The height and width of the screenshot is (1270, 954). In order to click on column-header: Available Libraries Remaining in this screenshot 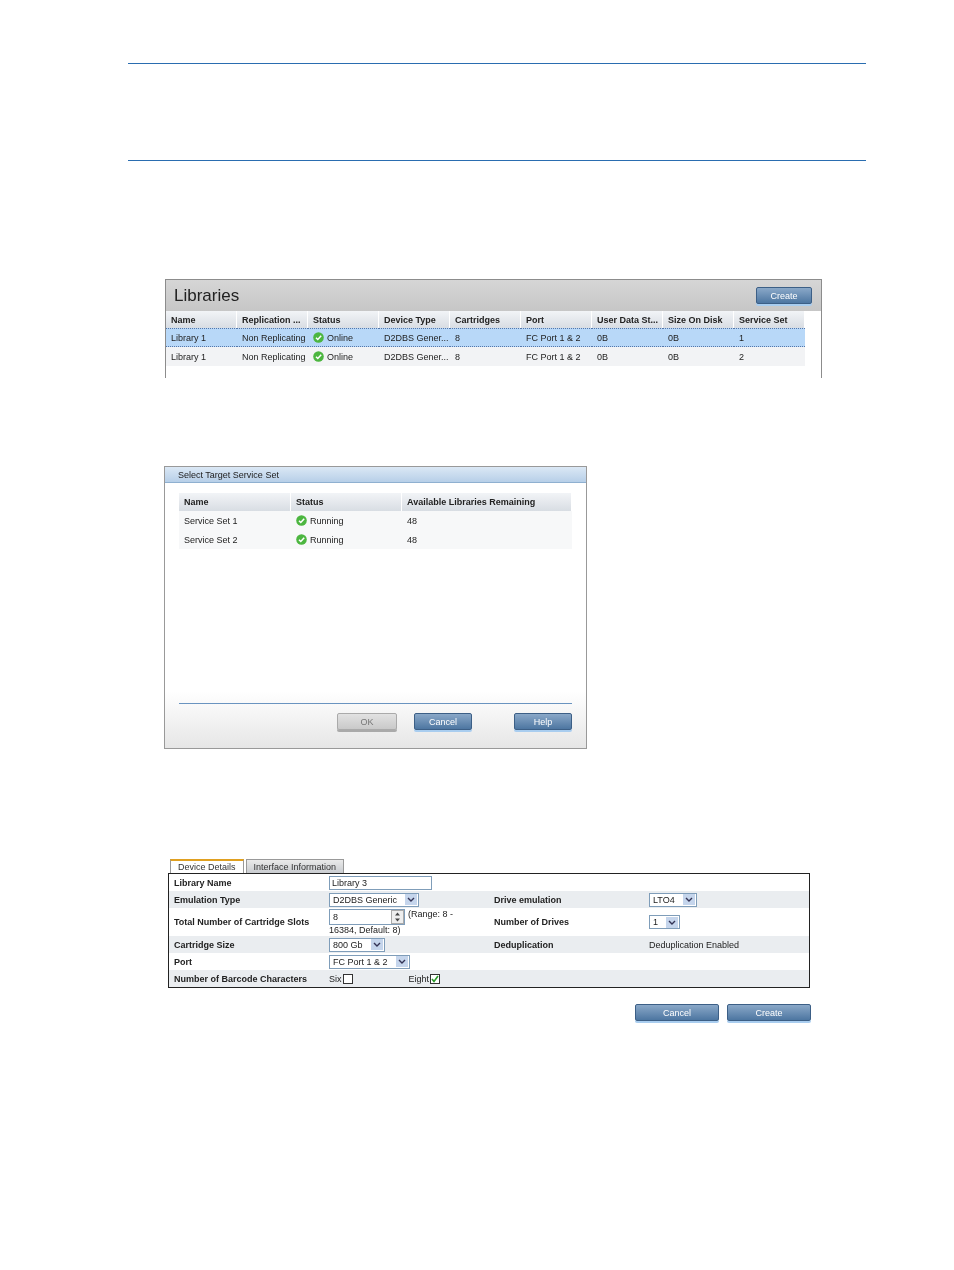, I will do `click(487, 502)`.